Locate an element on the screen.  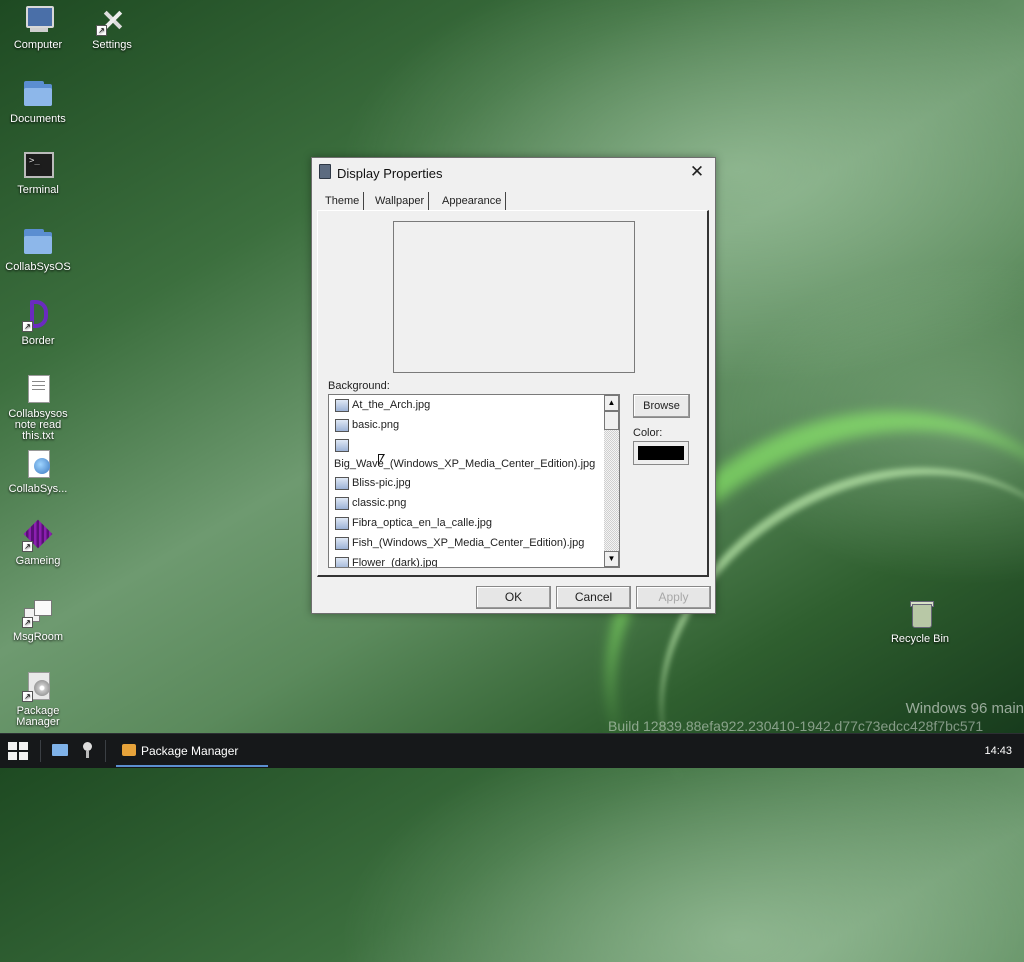
color-label: Color: is located at coordinates (648, 433).